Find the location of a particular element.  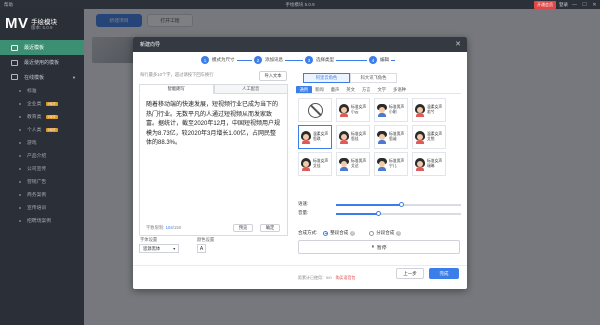

mode-segment-label: 分段合成 is located at coordinates (385, 233).